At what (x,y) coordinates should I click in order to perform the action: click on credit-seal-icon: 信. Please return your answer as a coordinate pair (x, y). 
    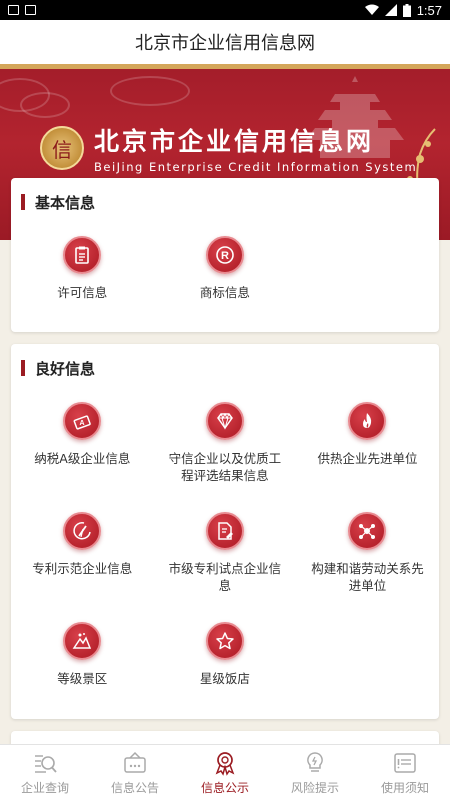
    Looking at the image, I should click on (62, 148).